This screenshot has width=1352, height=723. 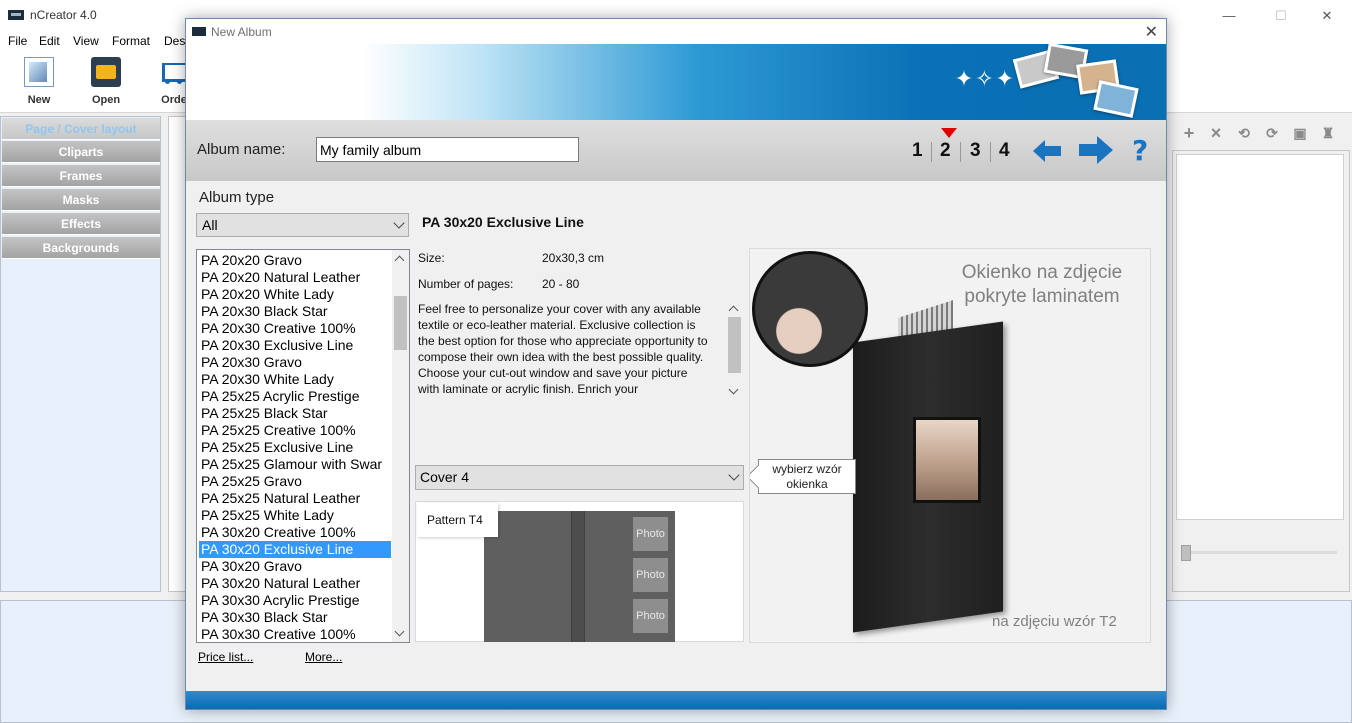 What do you see at coordinates (295, 345) in the screenshot?
I see `album-list-item: PA 20x30 Exclusive Line` at bounding box center [295, 345].